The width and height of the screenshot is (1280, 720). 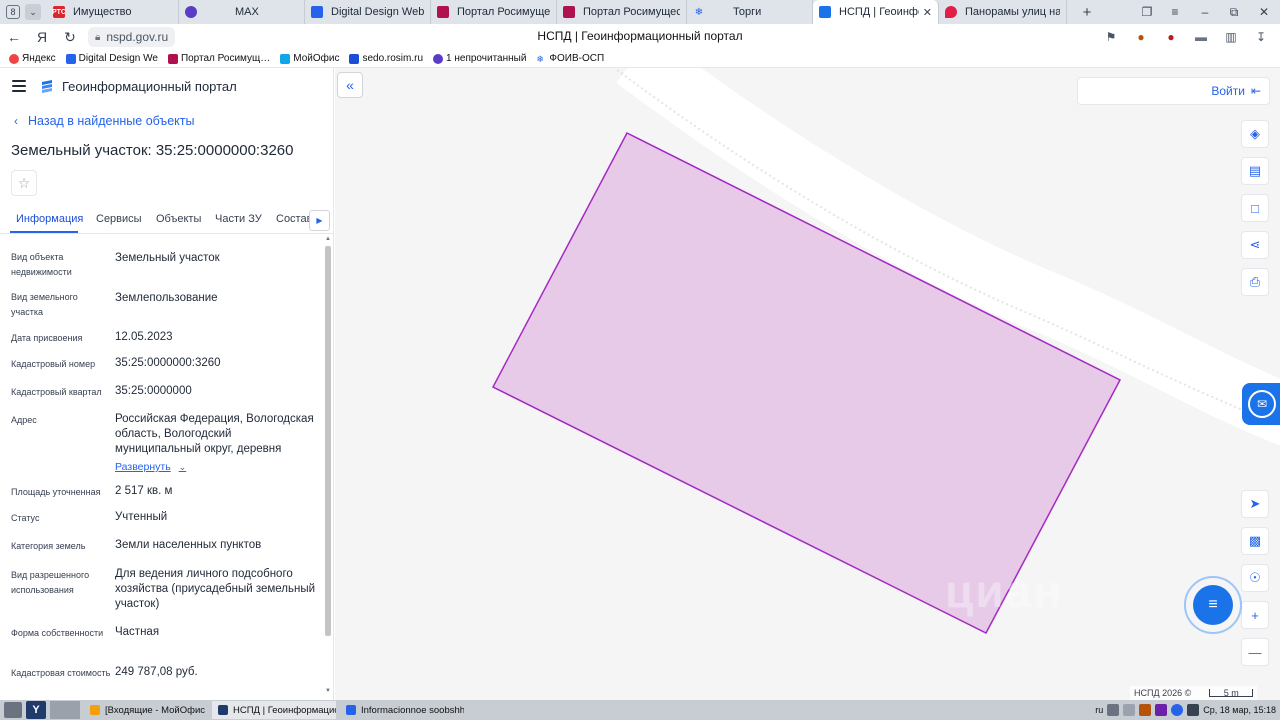 I want to click on scroll-thumb, so click(x=328, y=441).